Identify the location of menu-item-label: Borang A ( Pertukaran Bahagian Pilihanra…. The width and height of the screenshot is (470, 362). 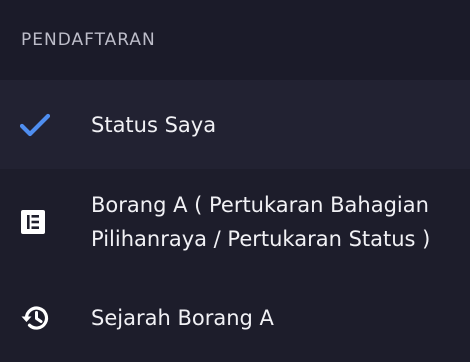
(261, 221).